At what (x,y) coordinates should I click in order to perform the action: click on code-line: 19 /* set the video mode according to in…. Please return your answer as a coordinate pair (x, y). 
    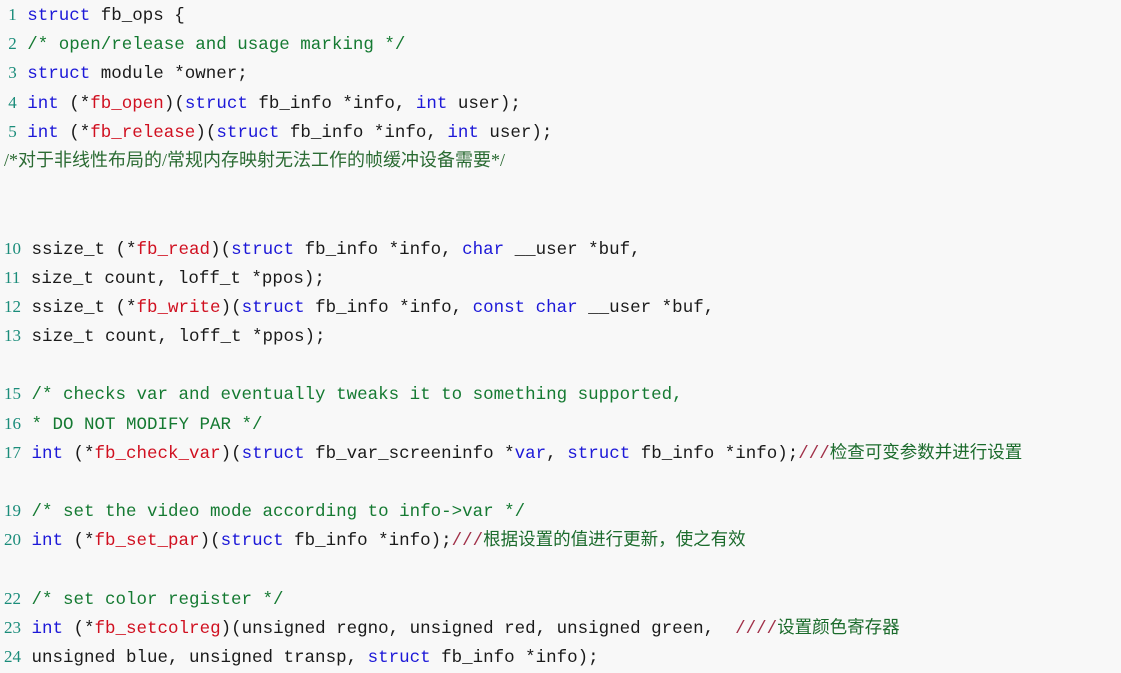
    Looking at the image, I should click on (560, 510).